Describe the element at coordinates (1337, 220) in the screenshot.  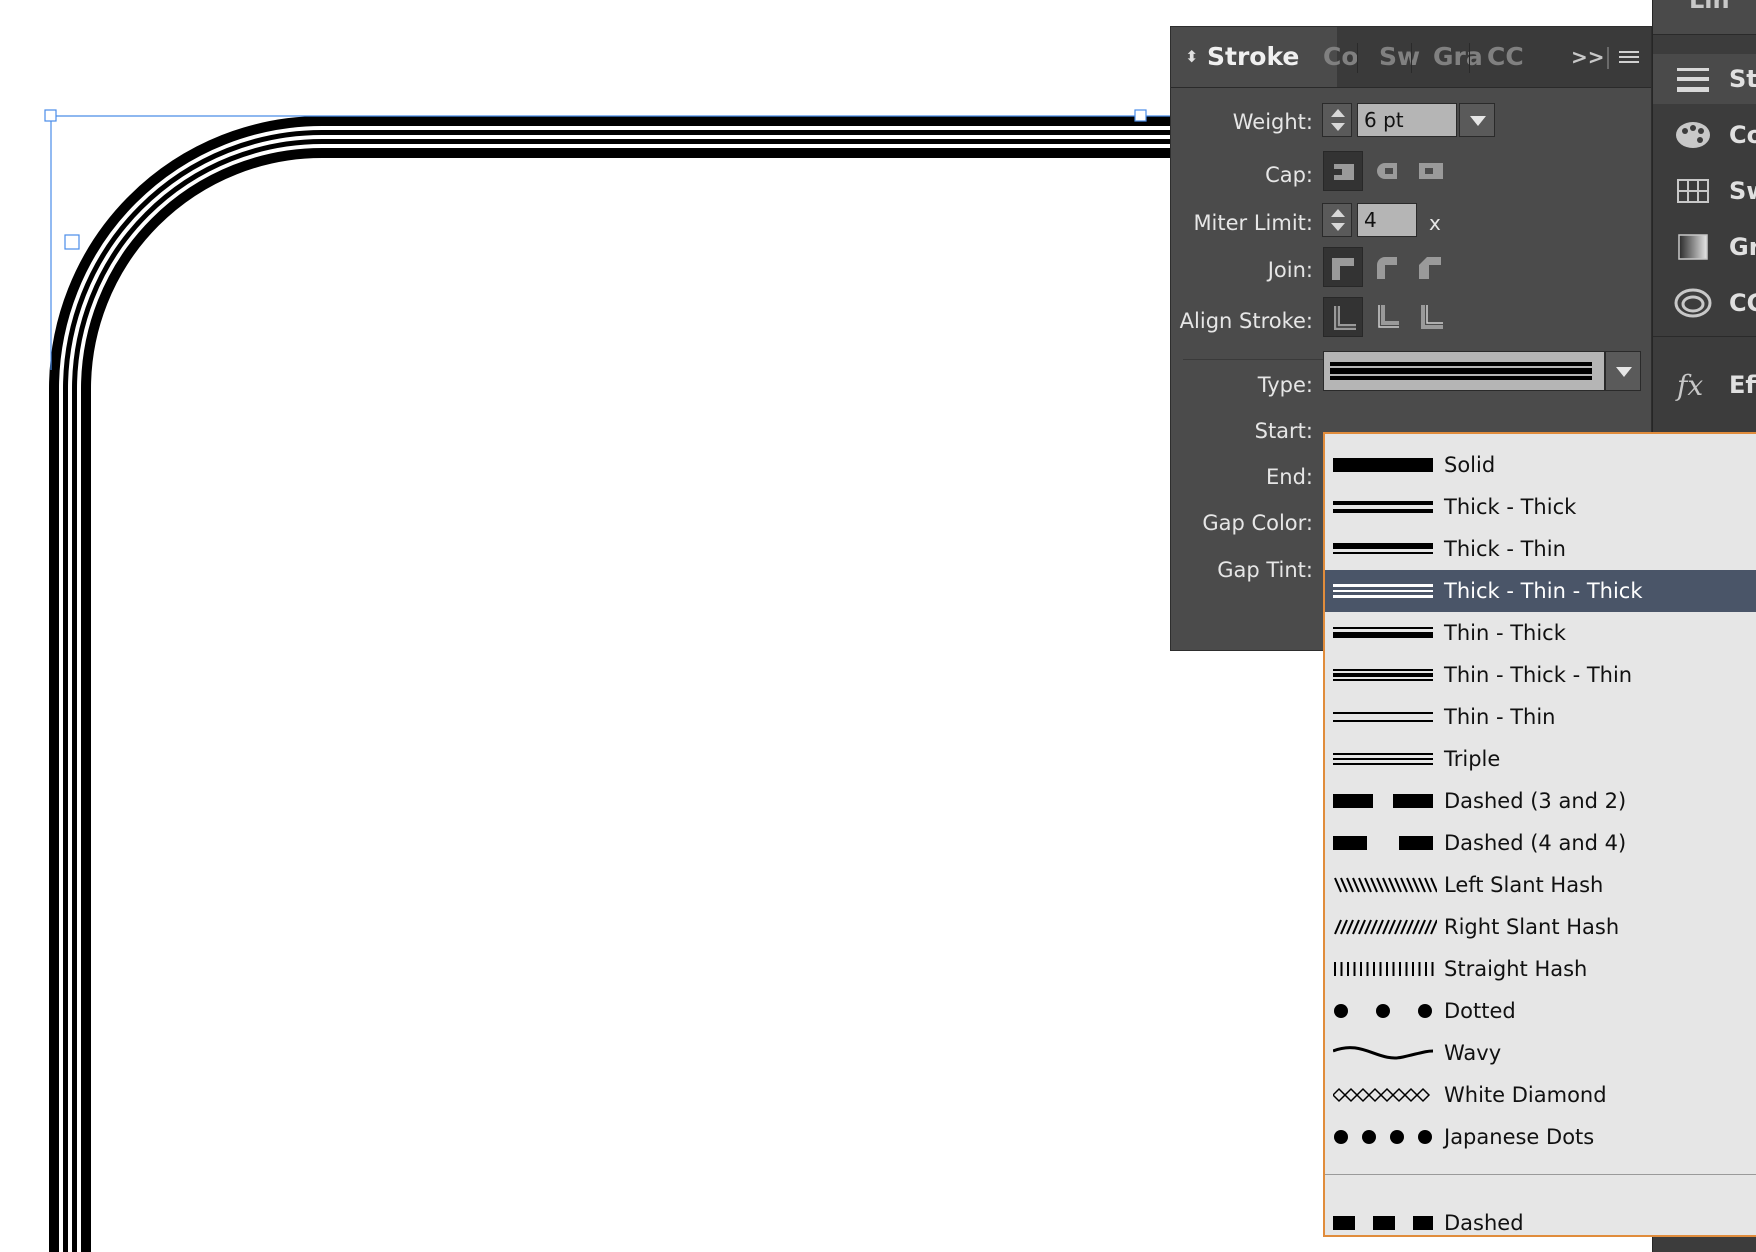
I see `miter-limit-stepper` at that location.